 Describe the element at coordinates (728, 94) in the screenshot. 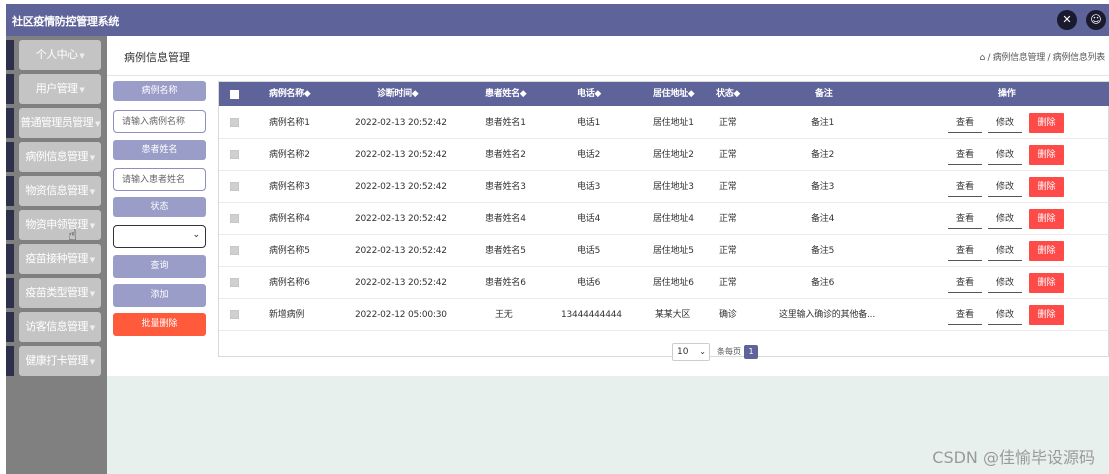

I see `column-header-status: 状态◆` at that location.